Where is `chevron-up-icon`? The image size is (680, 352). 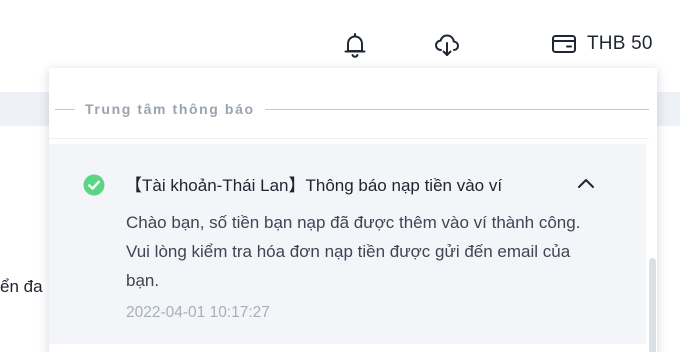
chevron-up-icon is located at coordinates (586, 183).